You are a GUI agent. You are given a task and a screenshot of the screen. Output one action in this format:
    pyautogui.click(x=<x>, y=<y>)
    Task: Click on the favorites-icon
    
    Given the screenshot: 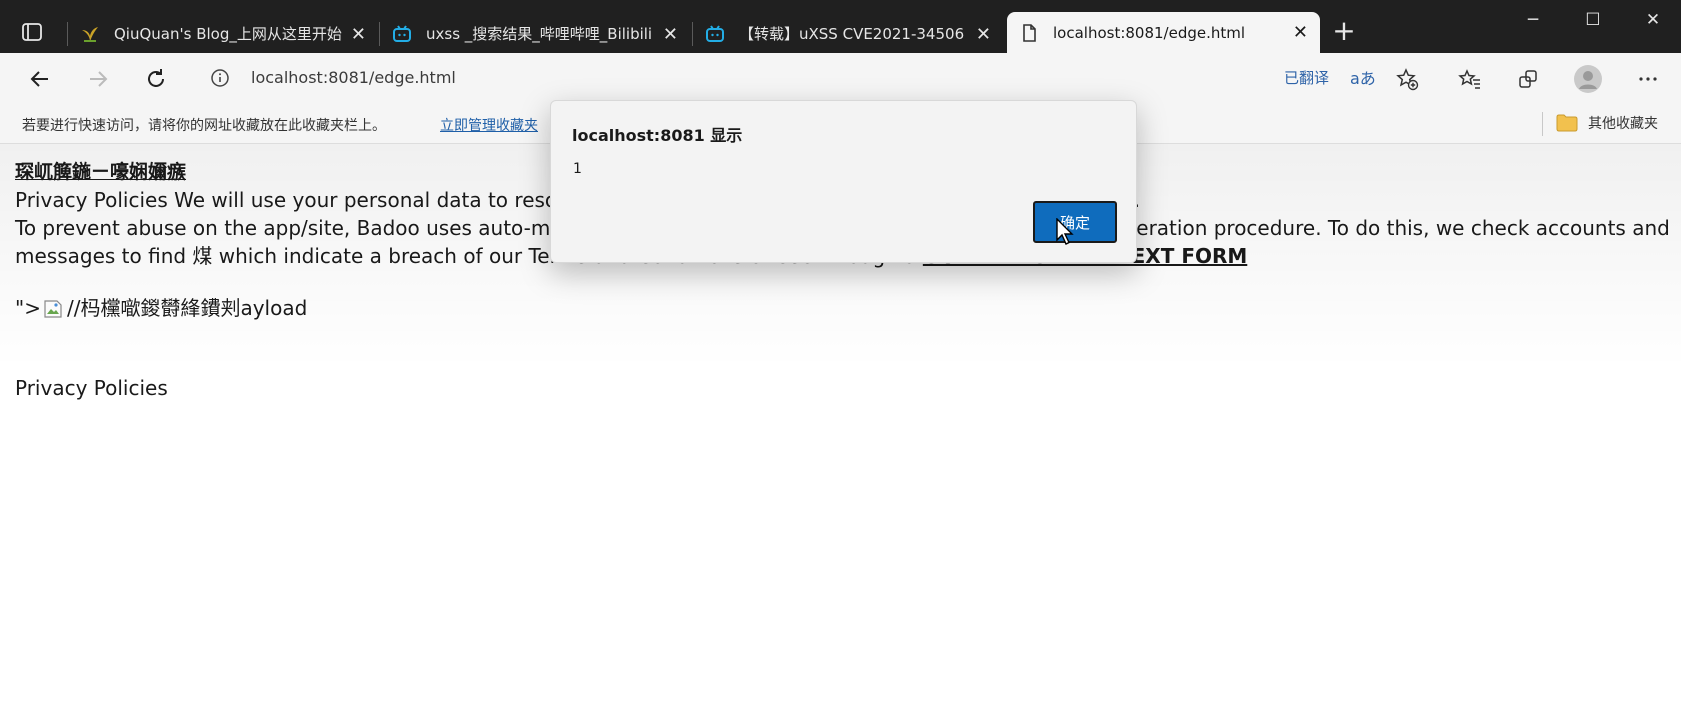 What is the action you would take?
    pyautogui.click(x=1470, y=79)
    